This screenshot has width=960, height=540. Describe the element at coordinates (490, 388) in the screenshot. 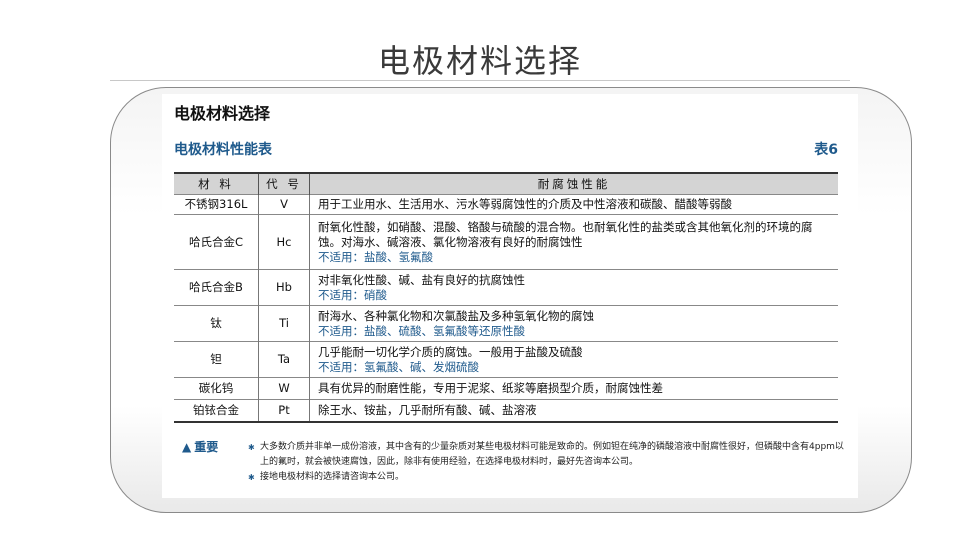

I see `description-text: 具有优异的耐磨性能，专用于泥浆、纸浆等磨损型介质，耐腐蚀性差` at that location.